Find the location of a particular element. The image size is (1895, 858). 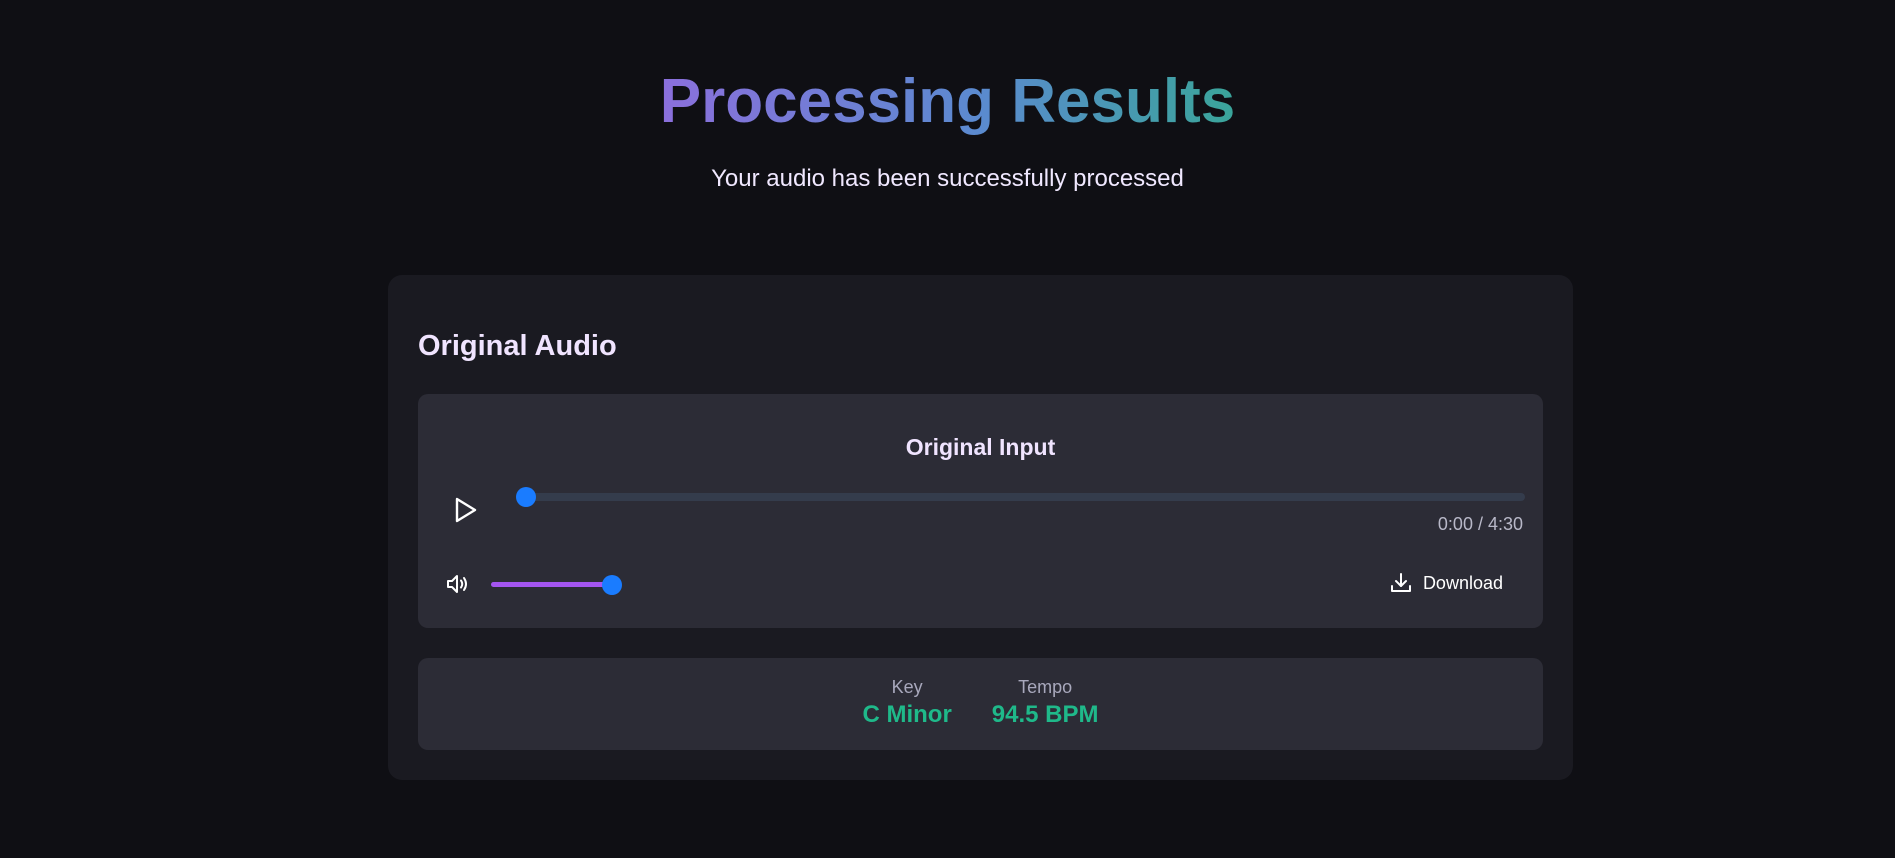

volume-fill is located at coordinates (551, 584).